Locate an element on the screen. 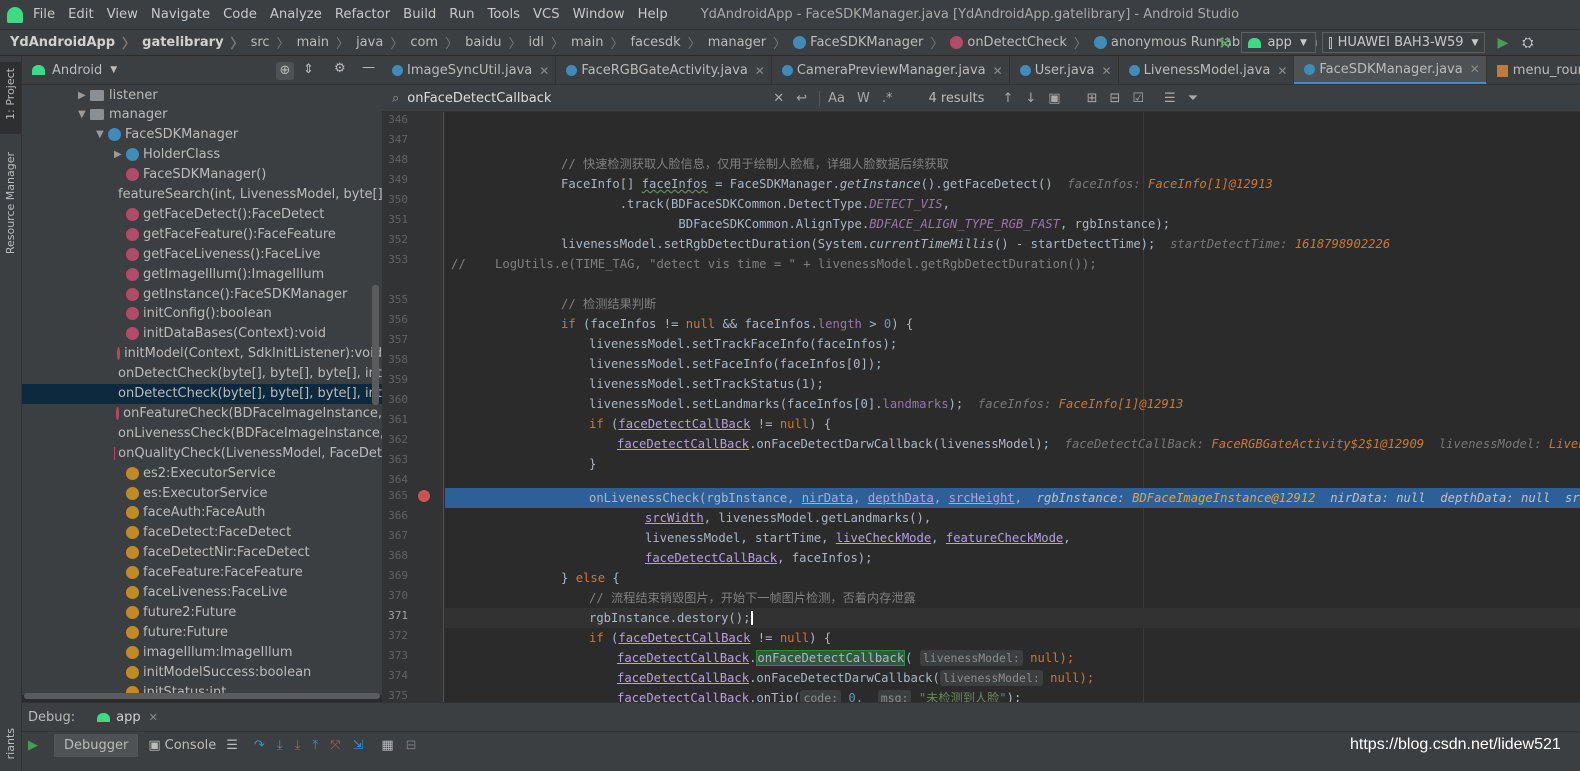 The height and width of the screenshot is (771, 1580). tab-file: ImageSyncUtil.java ✕ is located at coordinates (469, 70).